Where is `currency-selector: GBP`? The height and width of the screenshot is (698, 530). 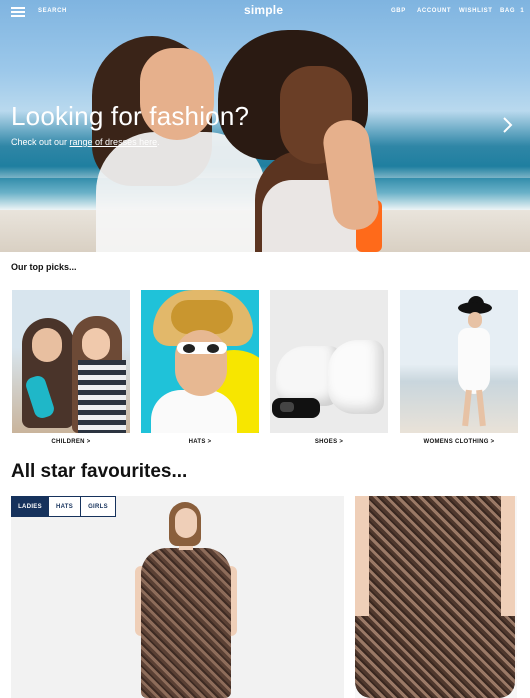
currency-selector: GBP is located at coordinates (398, 11).